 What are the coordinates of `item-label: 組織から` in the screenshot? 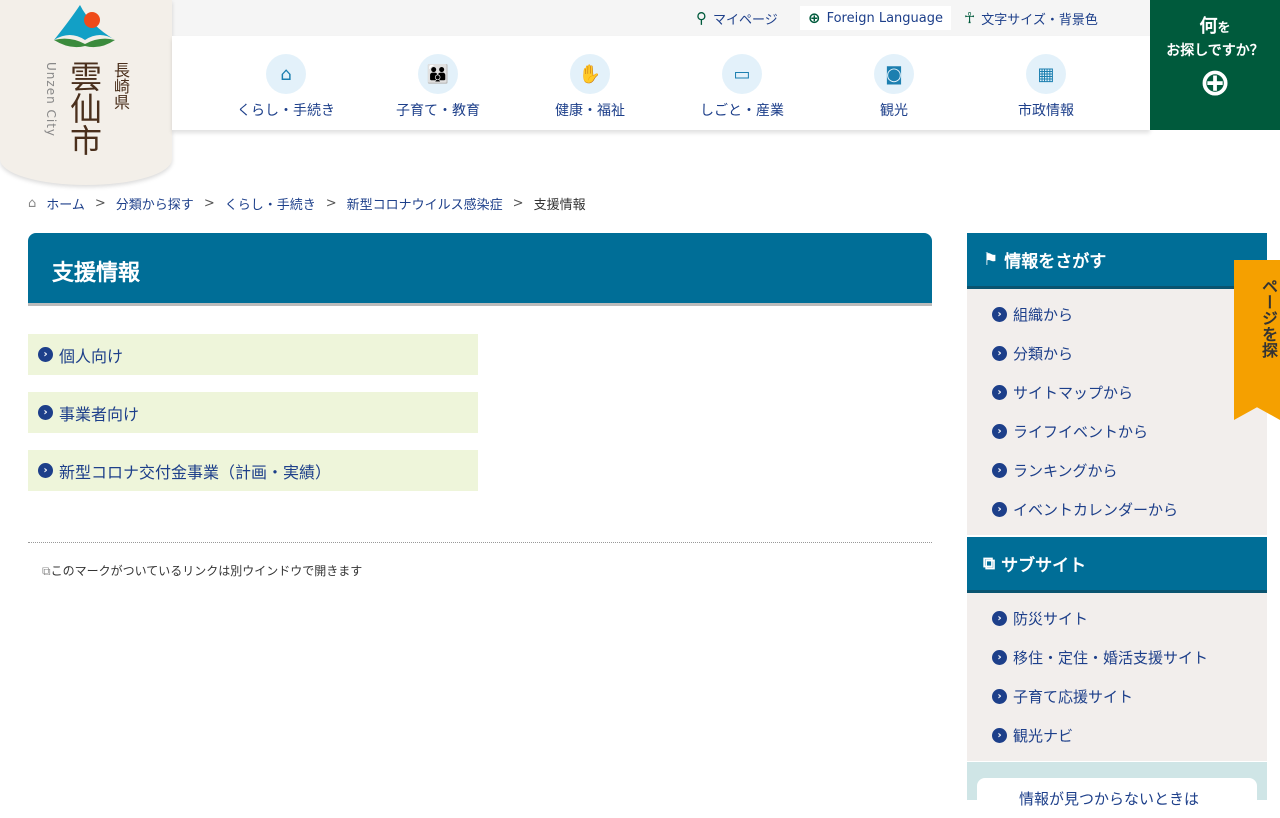 It's located at (1043, 315).